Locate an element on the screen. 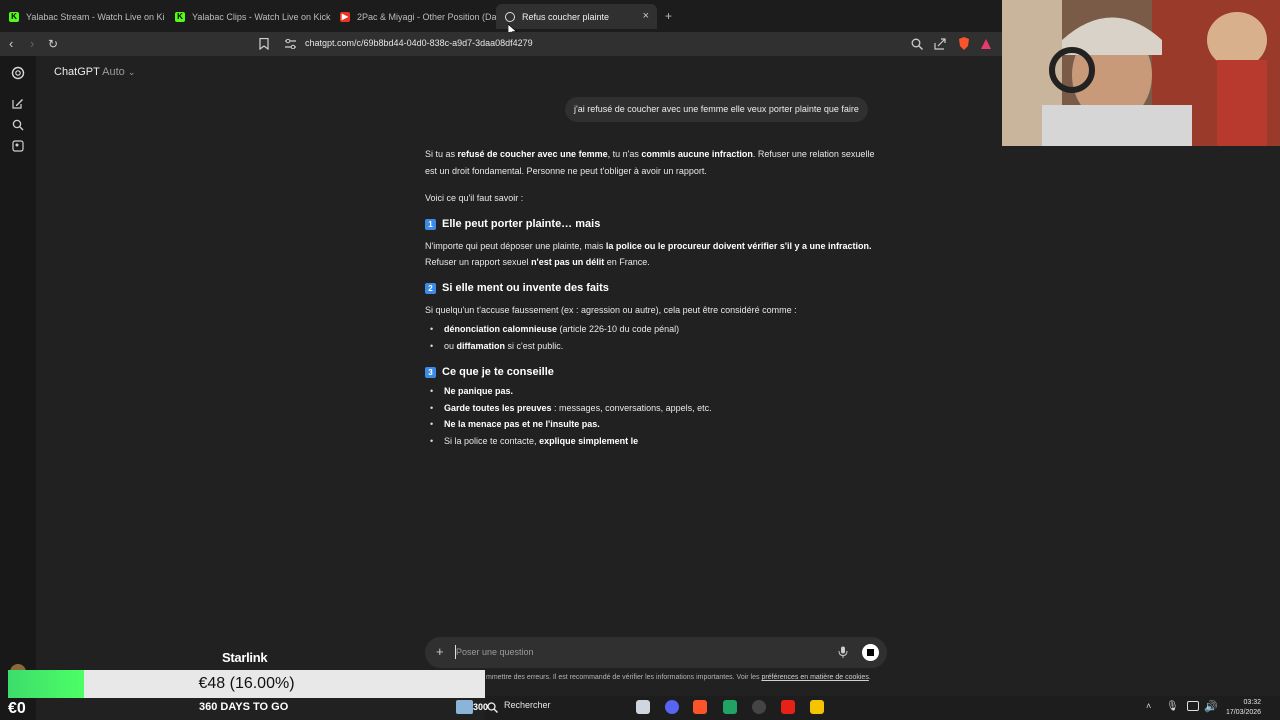 This screenshot has width=1280, height=720. taskbar is located at coordinates (882, 708).